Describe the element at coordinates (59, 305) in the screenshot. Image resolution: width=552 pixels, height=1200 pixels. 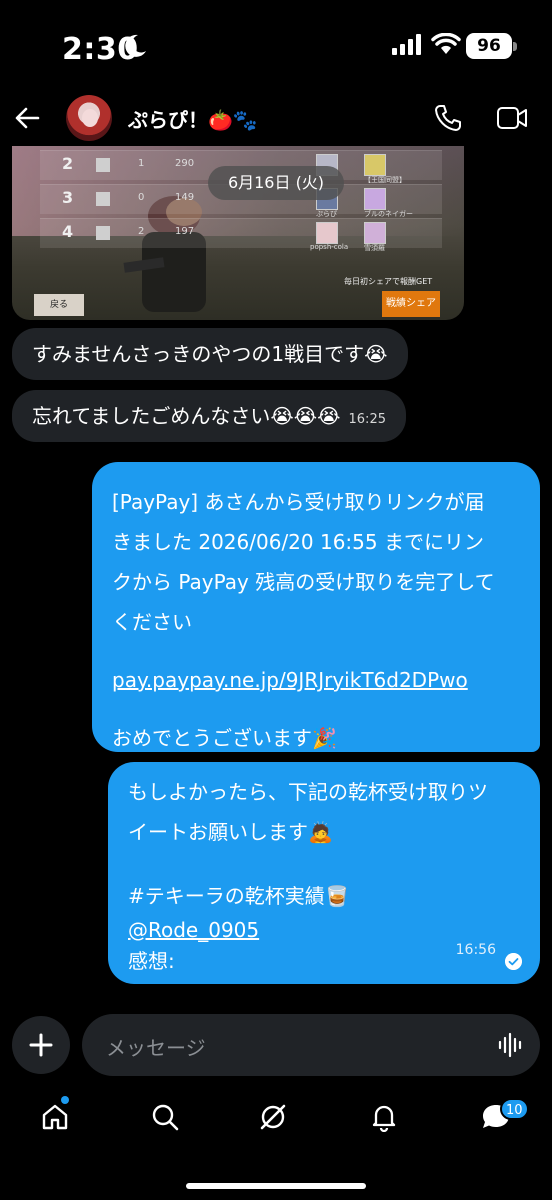
I see `game-back-button: 戻る` at that location.